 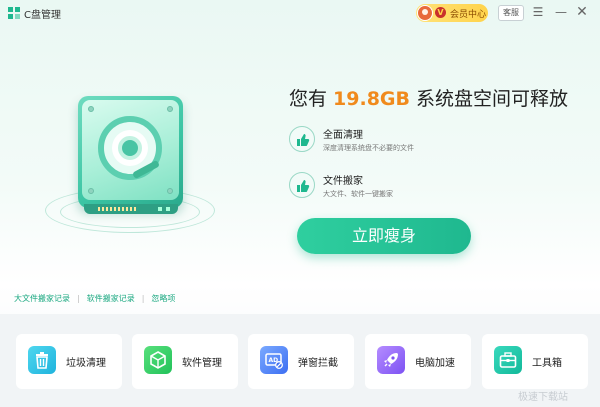 What do you see at coordinates (468, 15) in the screenshot?
I see `vip-center-label: 会员中心` at bounding box center [468, 15].